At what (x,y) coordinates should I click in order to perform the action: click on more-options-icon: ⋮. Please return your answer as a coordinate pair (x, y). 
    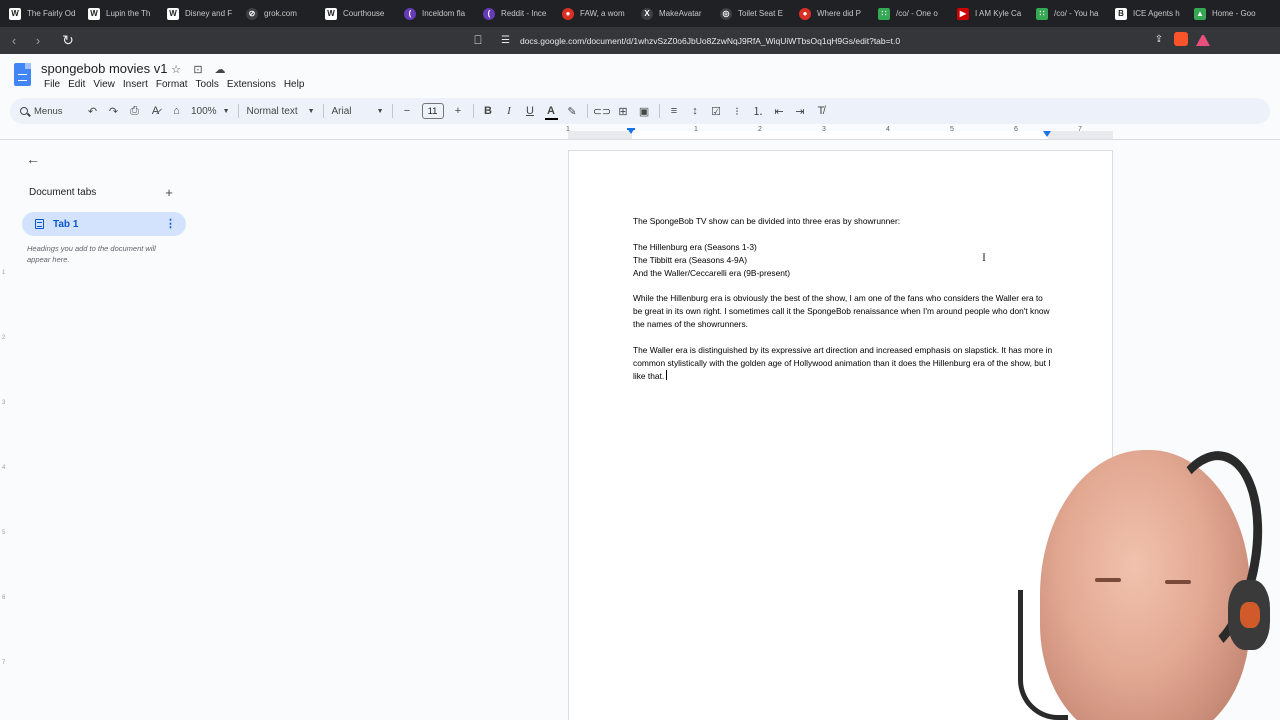
    Looking at the image, I should click on (170, 223).